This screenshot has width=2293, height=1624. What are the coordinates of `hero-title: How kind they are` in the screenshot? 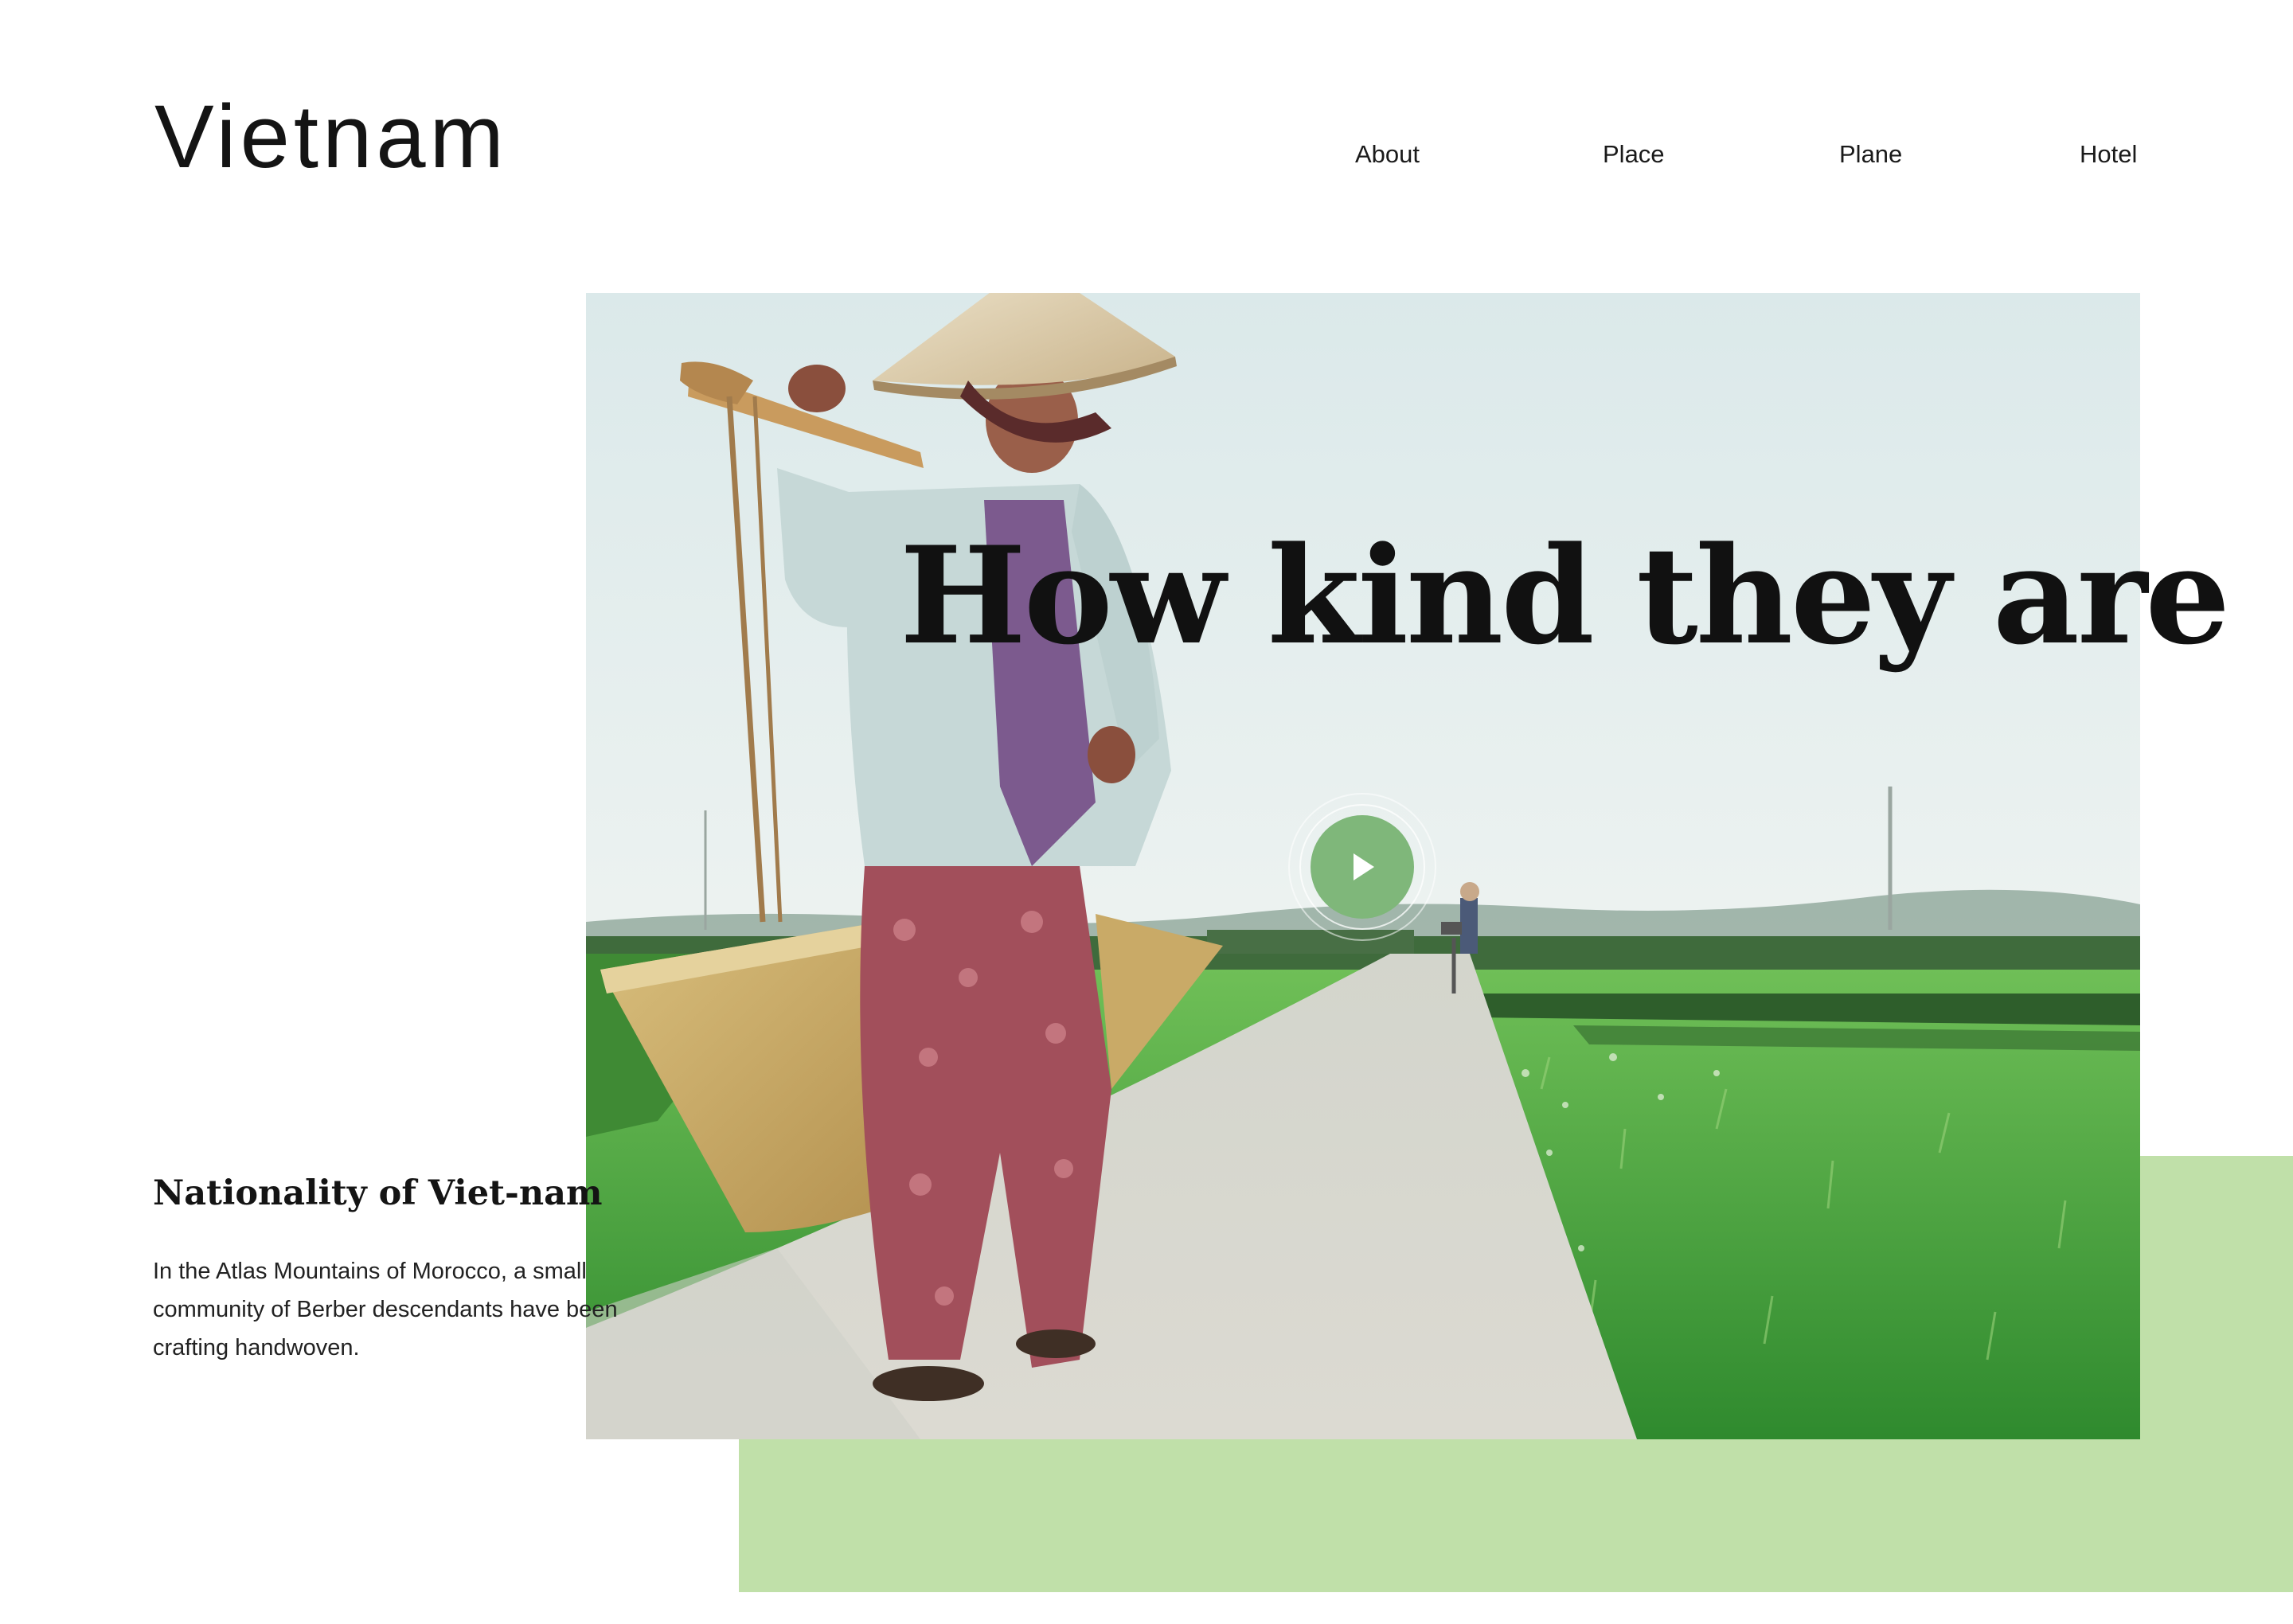 It's located at (1565, 595).